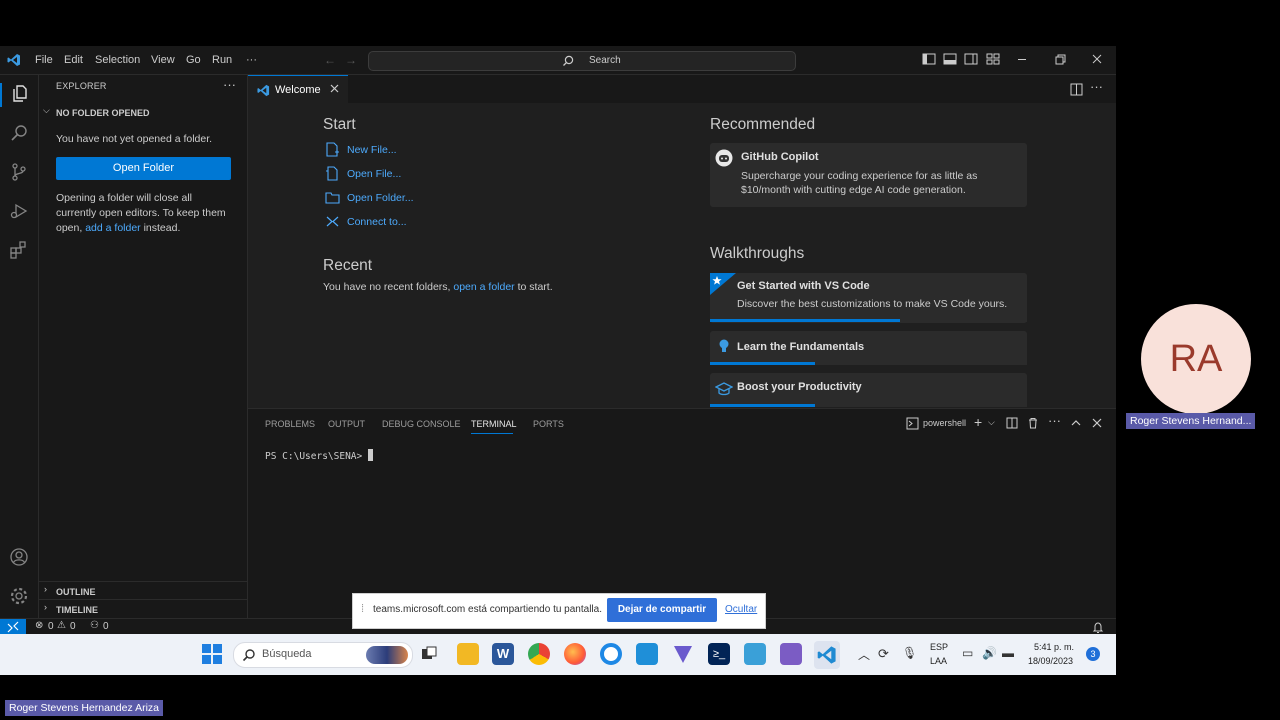 The height and width of the screenshot is (720, 1280). Describe the element at coordinates (163, 60) in the screenshot. I see `menu-view: View` at that location.